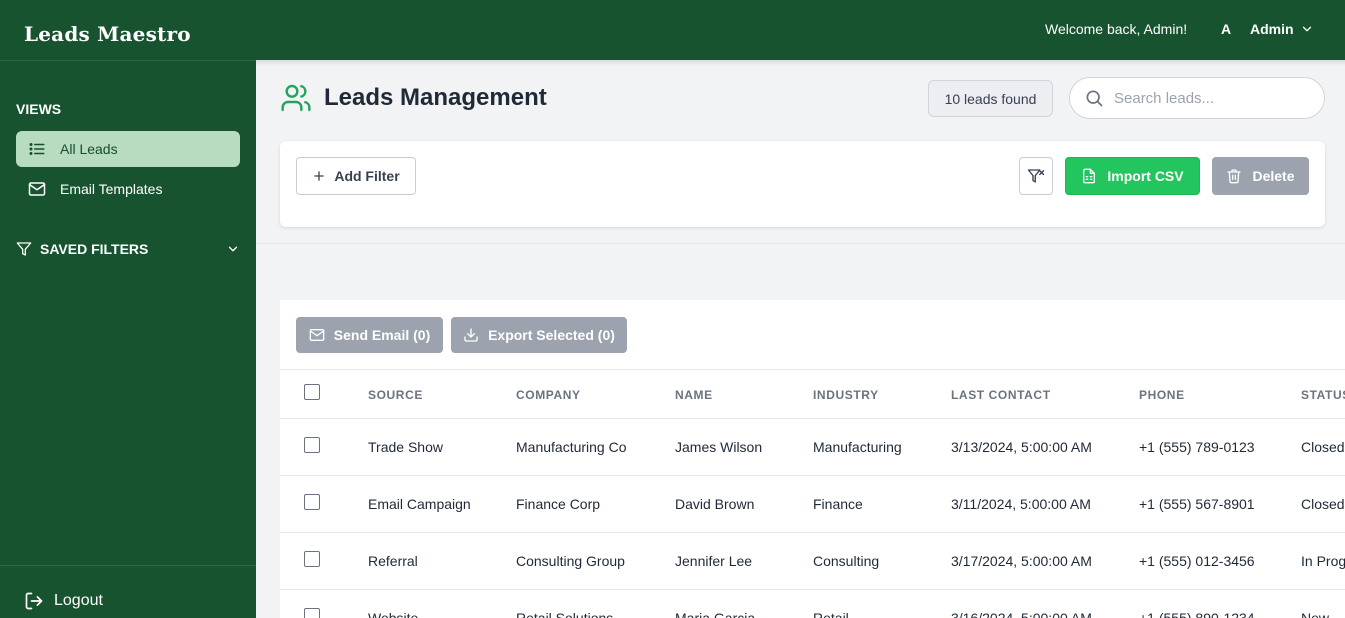 The image size is (1345, 618). What do you see at coordinates (393, 561) in the screenshot?
I see `cell-source: Referral` at bounding box center [393, 561].